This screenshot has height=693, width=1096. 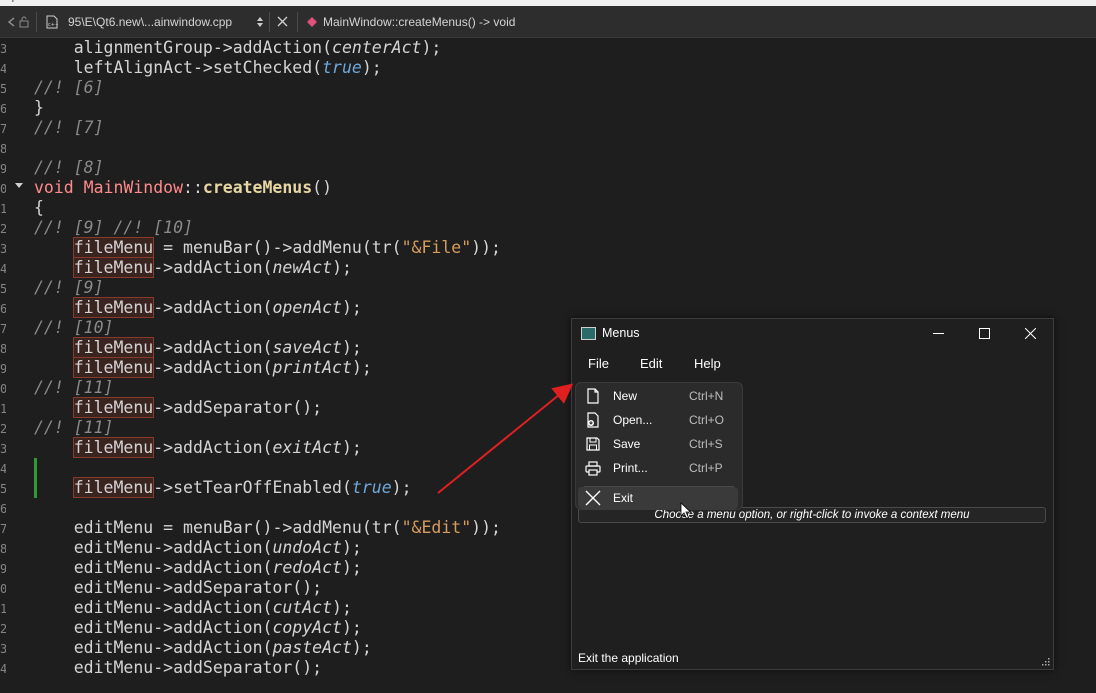 What do you see at coordinates (53, 25) in the screenshot?
I see `svg-text: c++` at bounding box center [53, 25].